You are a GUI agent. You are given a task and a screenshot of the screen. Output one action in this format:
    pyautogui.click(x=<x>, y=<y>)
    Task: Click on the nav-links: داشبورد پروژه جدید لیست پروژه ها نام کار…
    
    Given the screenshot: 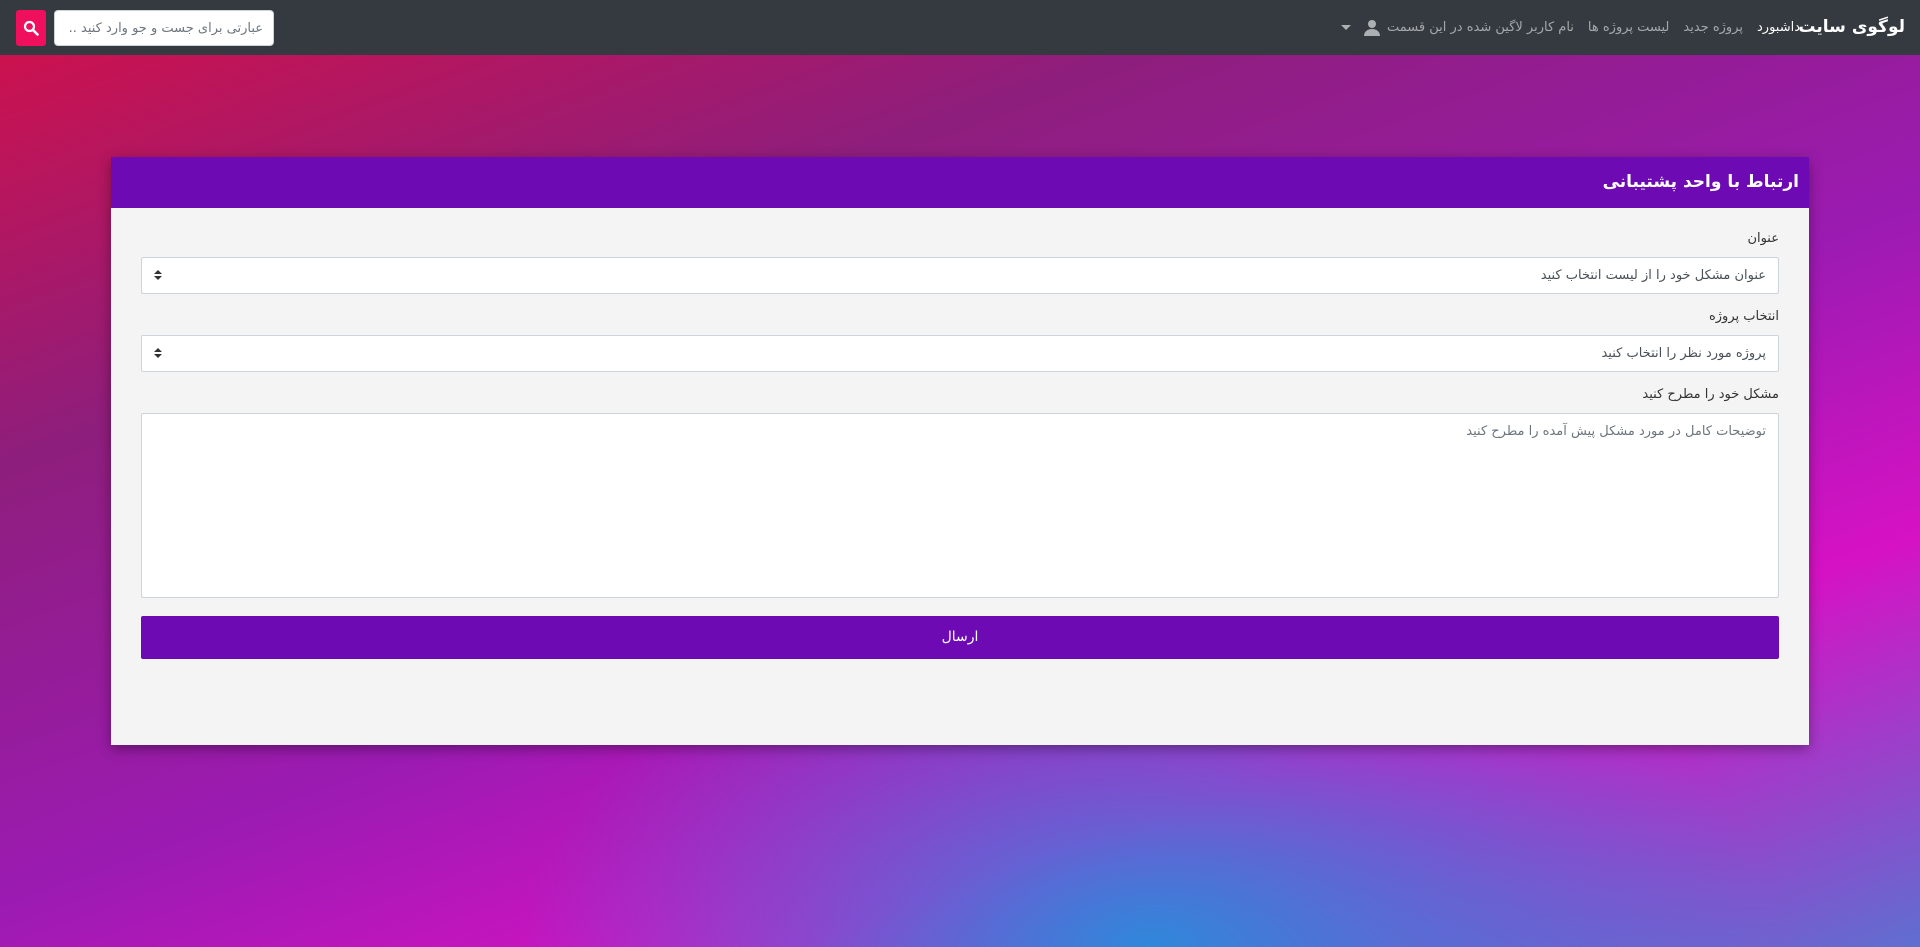 What is the action you would take?
    pyautogui.click(x=1570, y=27)
    